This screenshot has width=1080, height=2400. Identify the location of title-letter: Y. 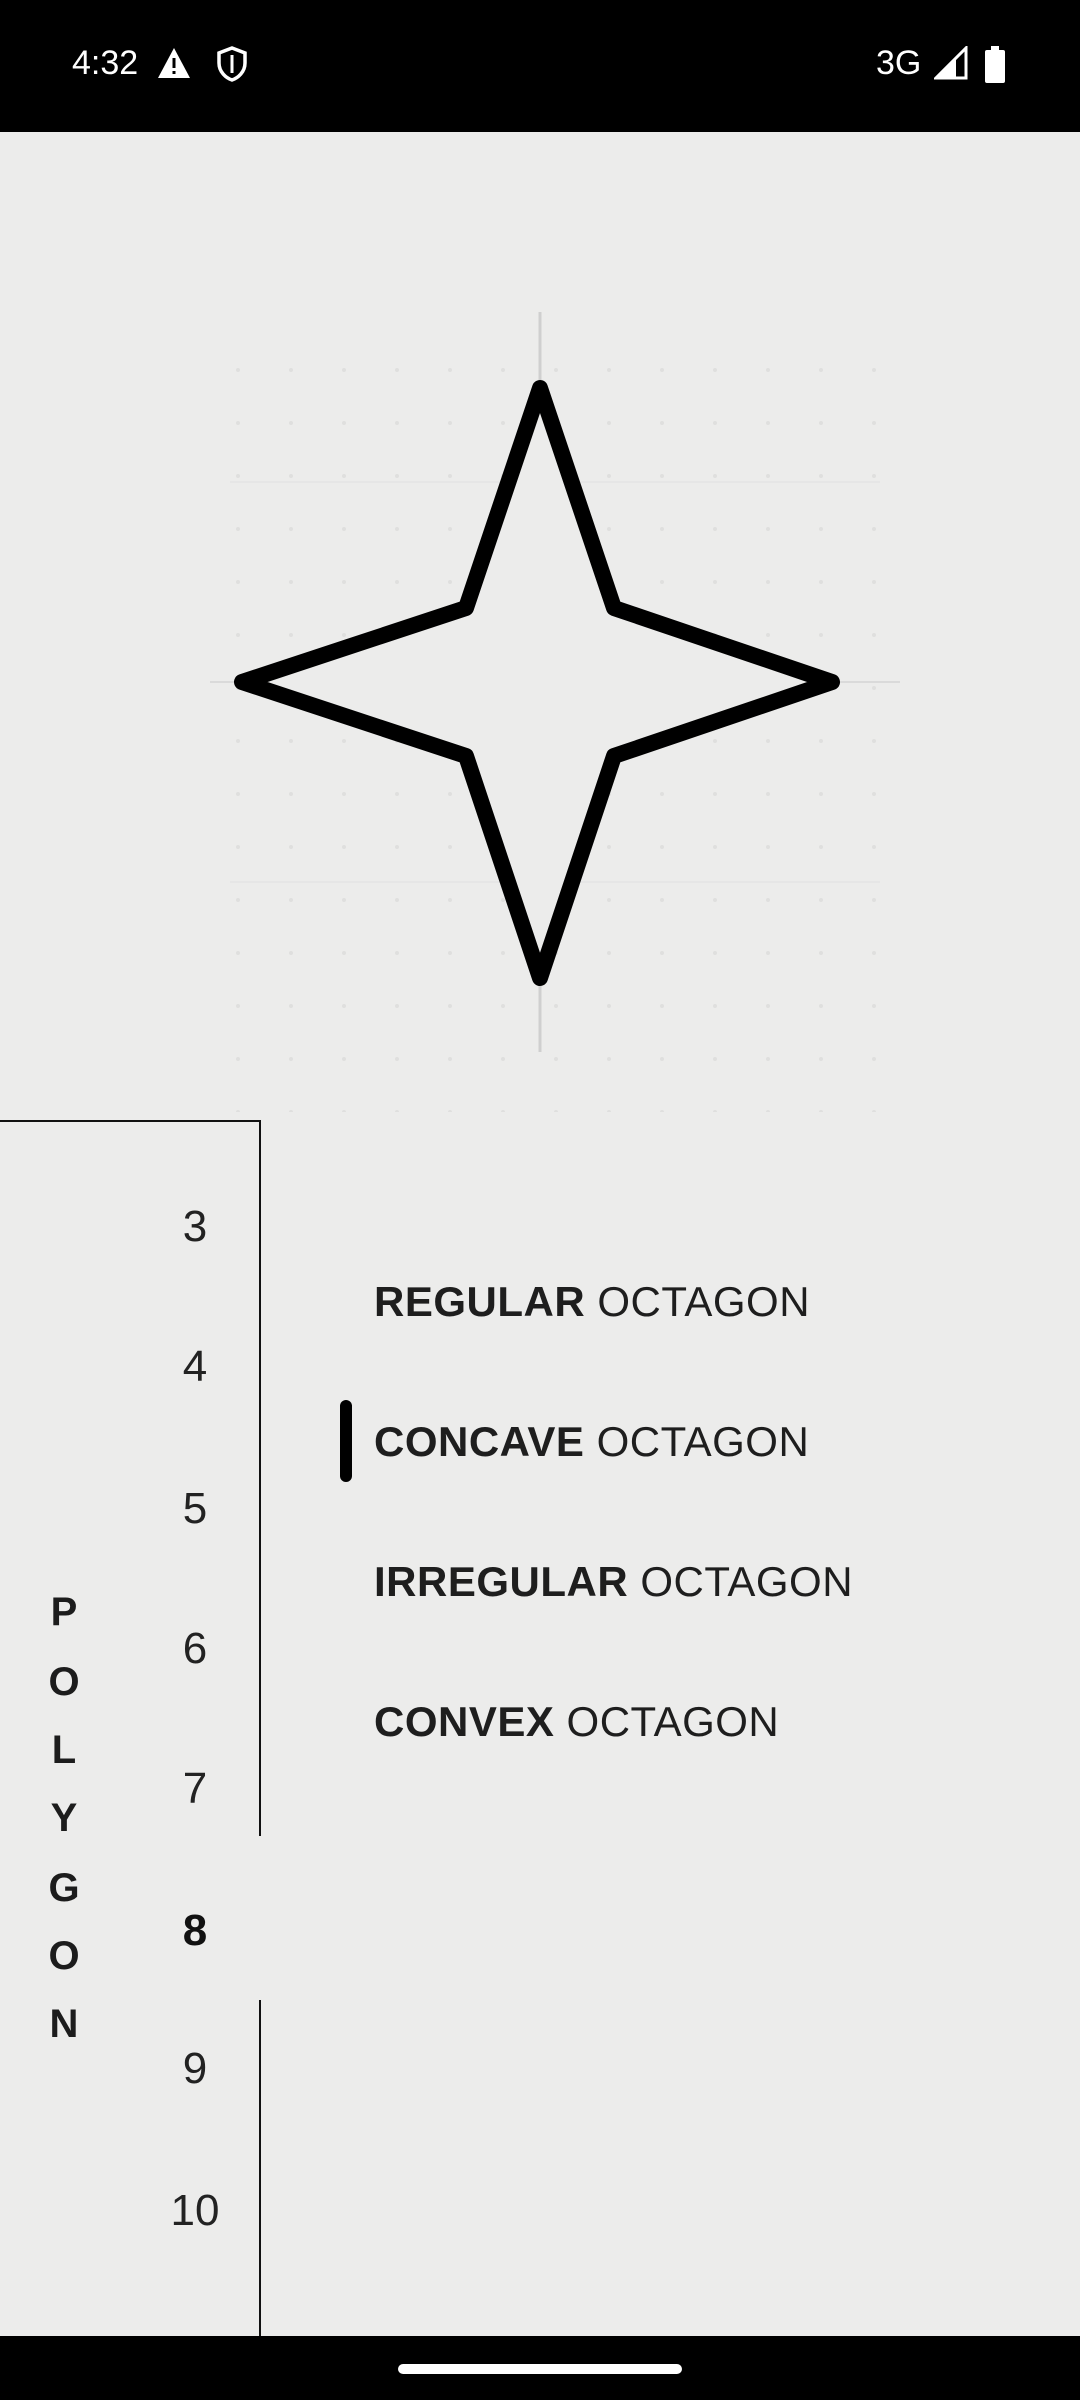
(64, 1818).